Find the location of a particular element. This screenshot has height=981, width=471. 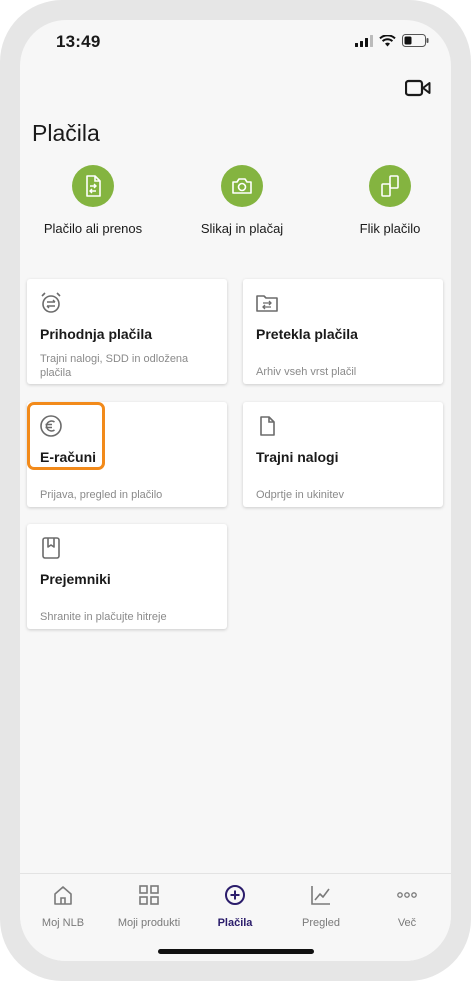

more-dots-icon is located at coordinates (407, 895).